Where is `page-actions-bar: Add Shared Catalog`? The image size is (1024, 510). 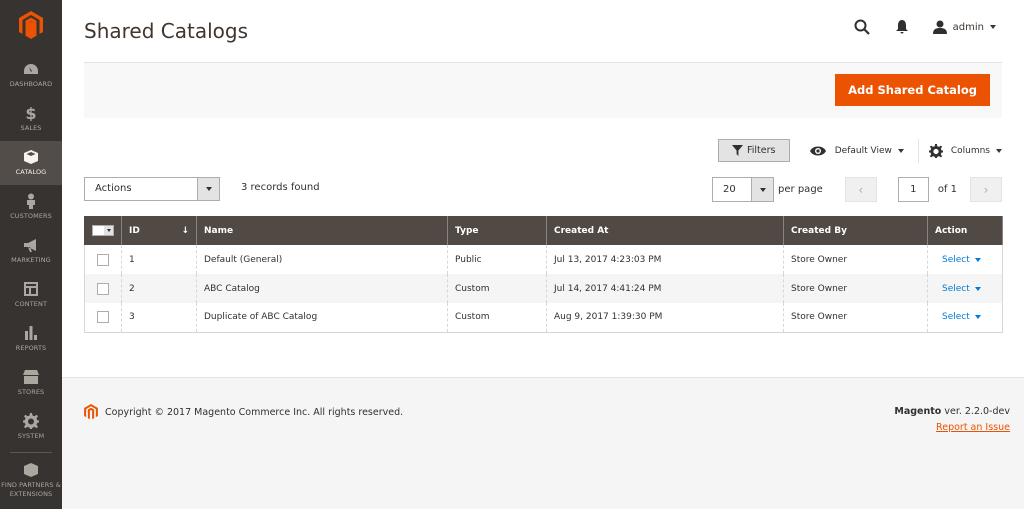
page-actions-bar: Add Shared Catalog is located at coordinates (543, 90).